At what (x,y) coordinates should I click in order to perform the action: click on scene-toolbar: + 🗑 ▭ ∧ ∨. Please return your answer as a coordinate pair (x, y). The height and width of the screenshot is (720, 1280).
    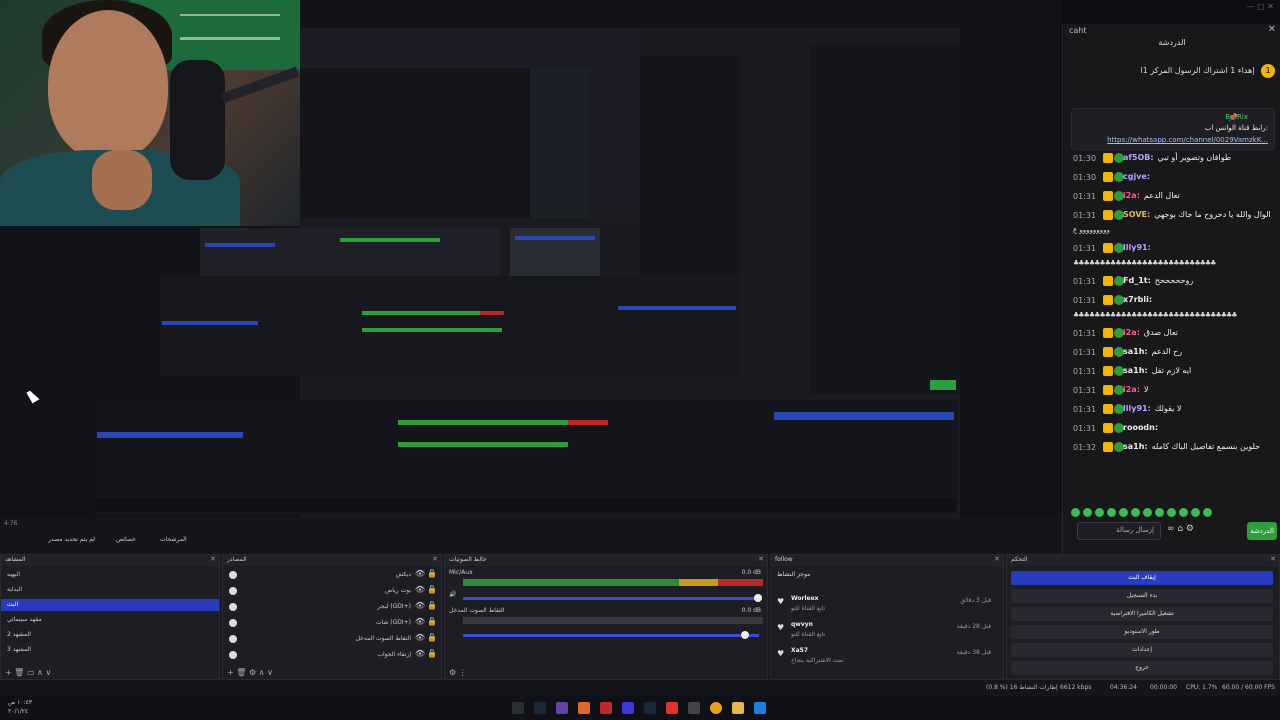
    Looking at the image, I should click on (28, 672).